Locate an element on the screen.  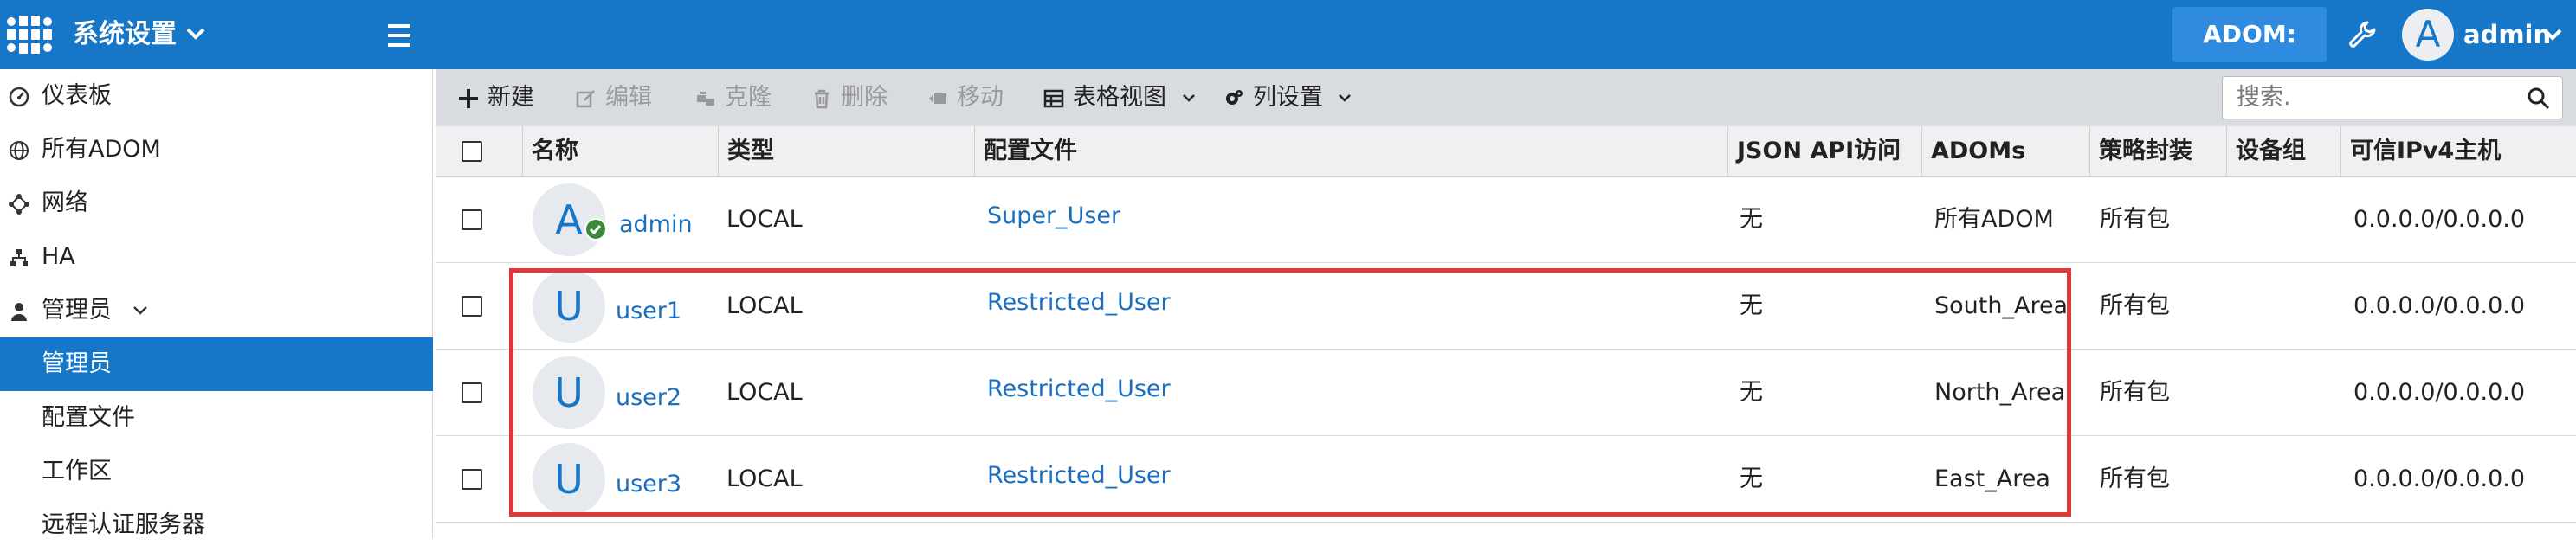
adoms-cell: South_Area is located at coordinates (2001, 305).